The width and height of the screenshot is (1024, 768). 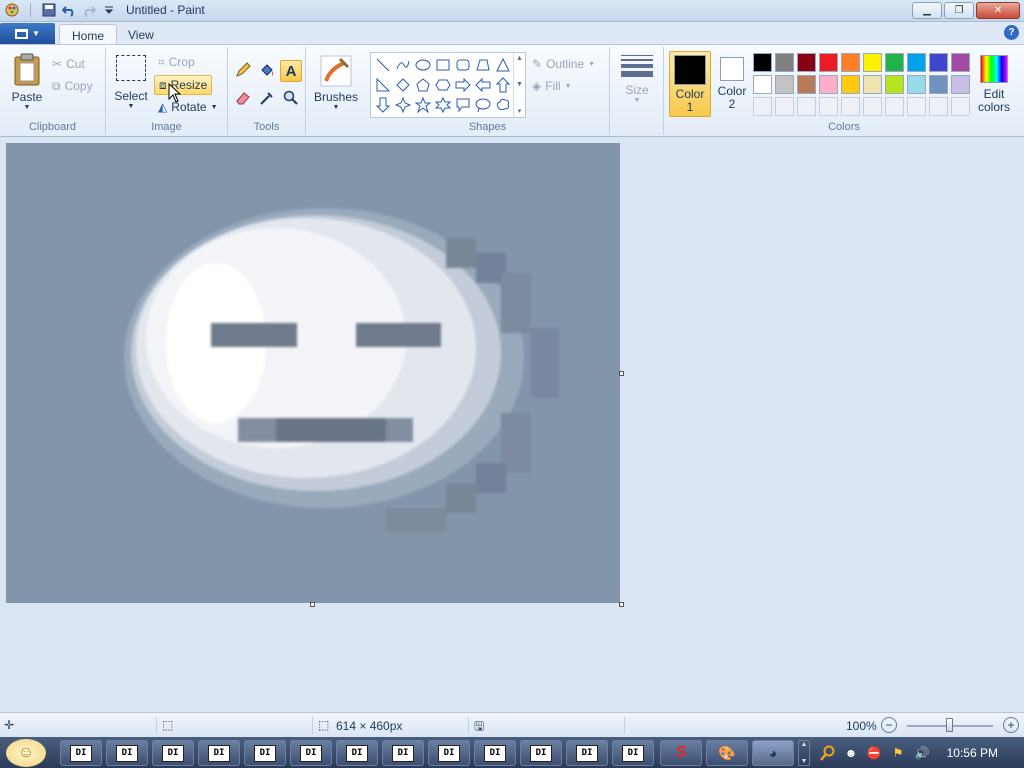 I want to click on zoom-out-button: −, so click(x=889, y=725).